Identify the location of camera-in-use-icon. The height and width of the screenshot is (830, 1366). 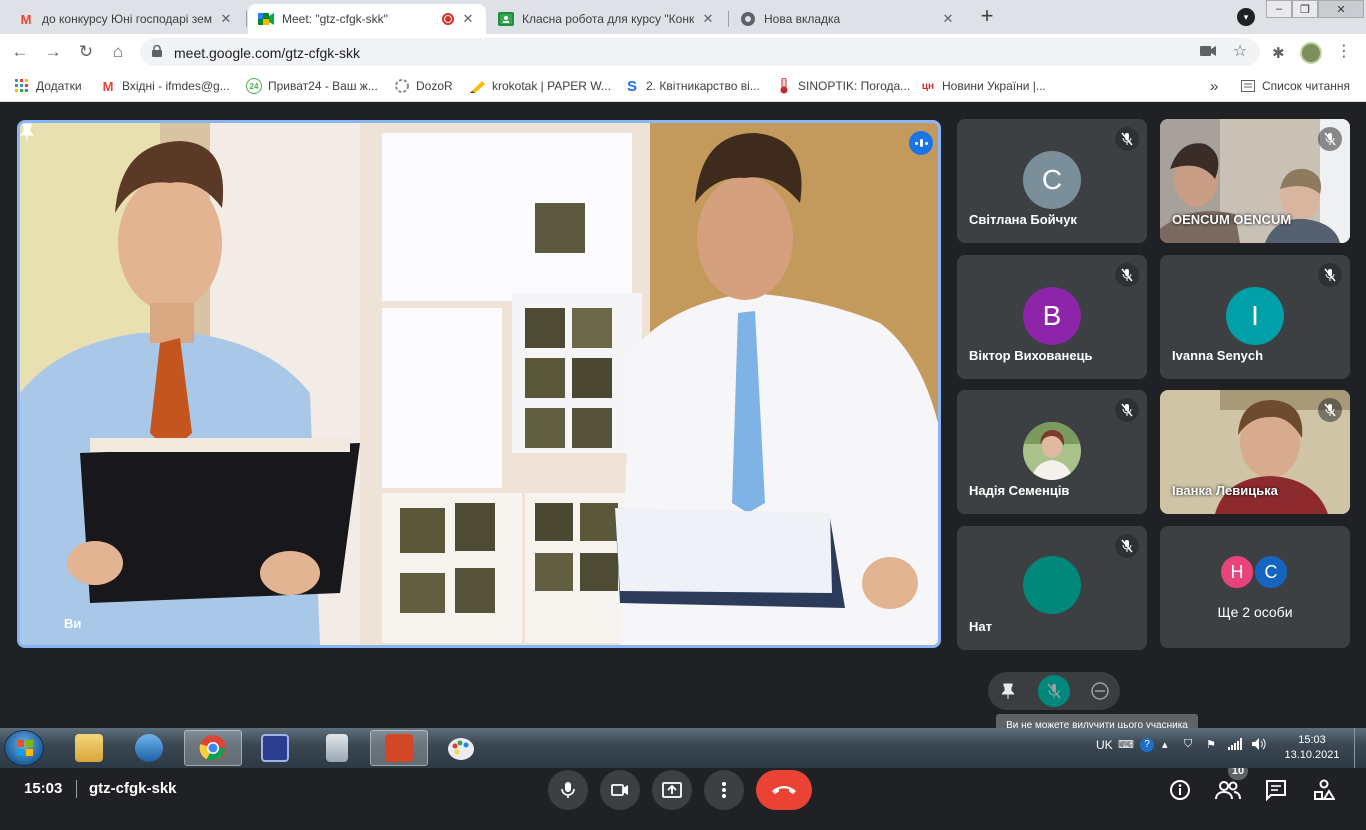
(1208, 52).